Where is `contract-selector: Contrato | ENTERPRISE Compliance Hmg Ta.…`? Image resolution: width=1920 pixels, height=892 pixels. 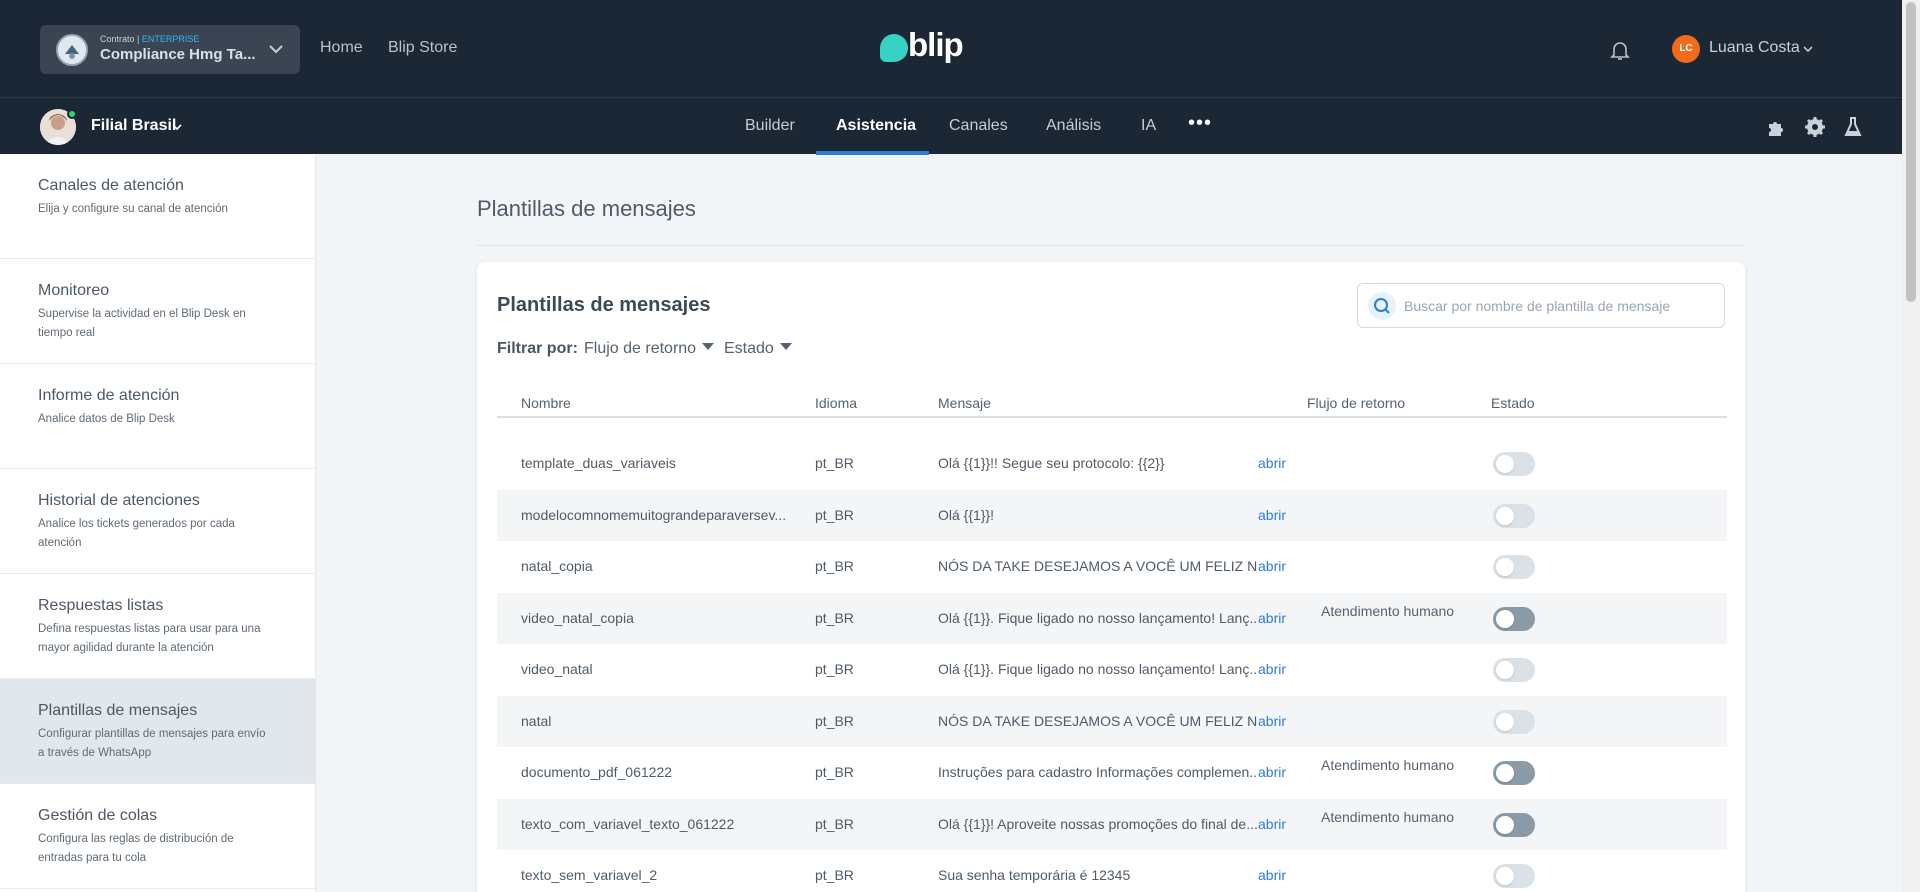 contract-selector: Contrato | ENTERPRISE Compliance Hmg Ta.… is located at coordinates (170, 49).